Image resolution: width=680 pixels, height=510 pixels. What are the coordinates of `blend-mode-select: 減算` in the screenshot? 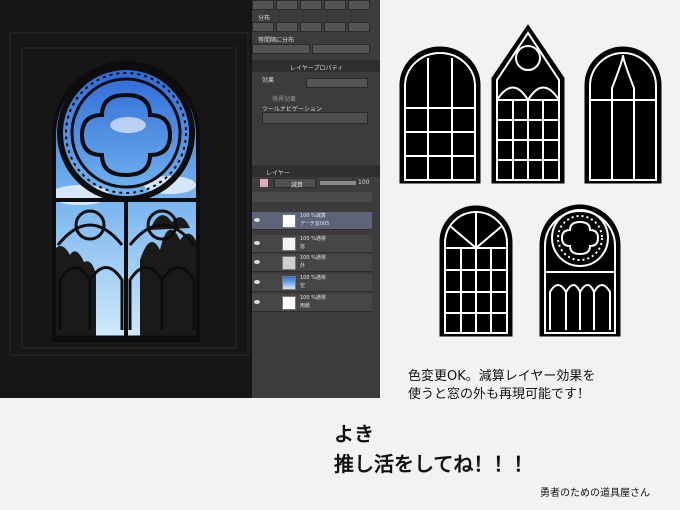 It's located at (295, 183).